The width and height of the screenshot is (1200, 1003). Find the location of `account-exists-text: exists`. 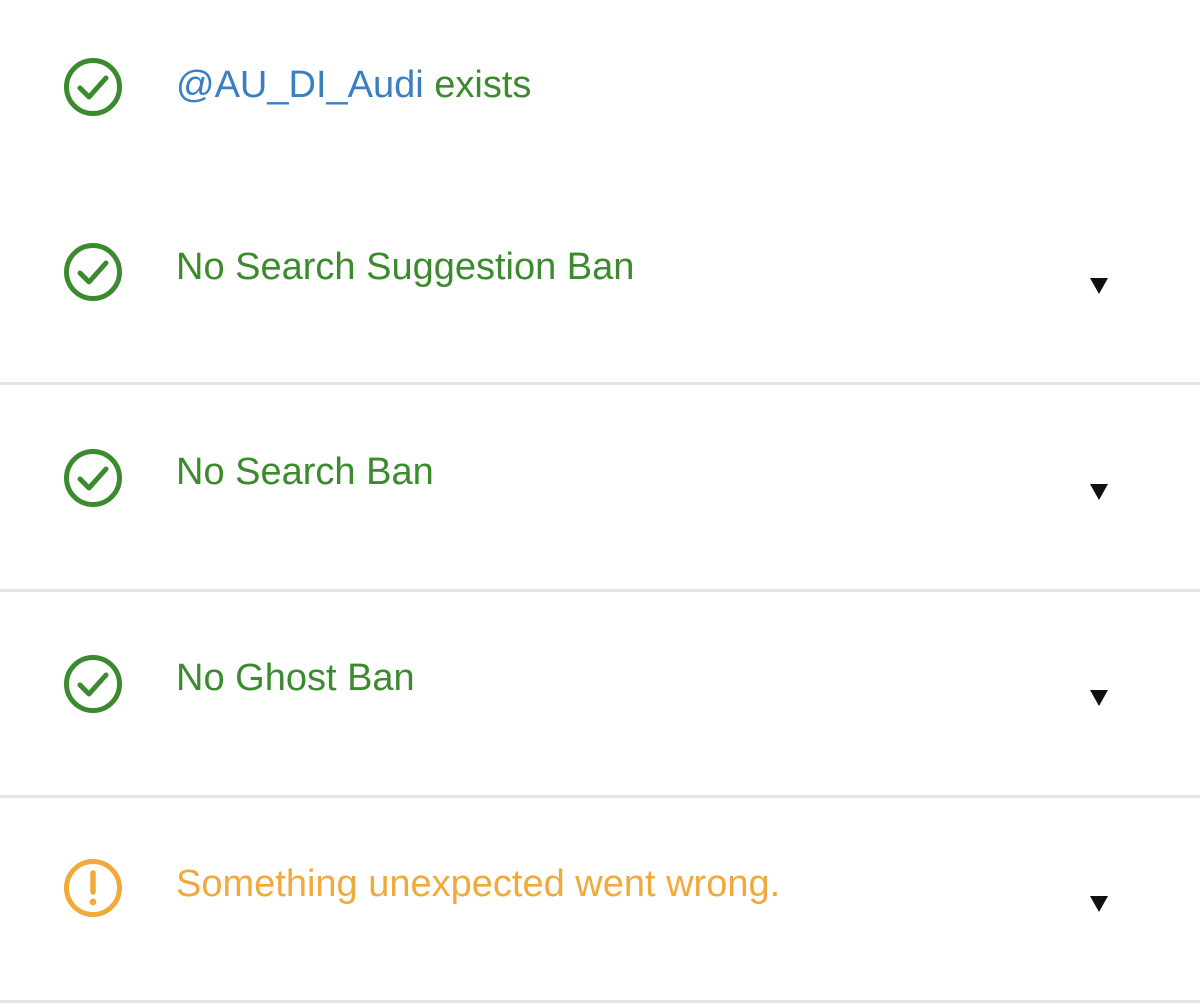

account-exists-text: exists is located at coordinates (477, 85).